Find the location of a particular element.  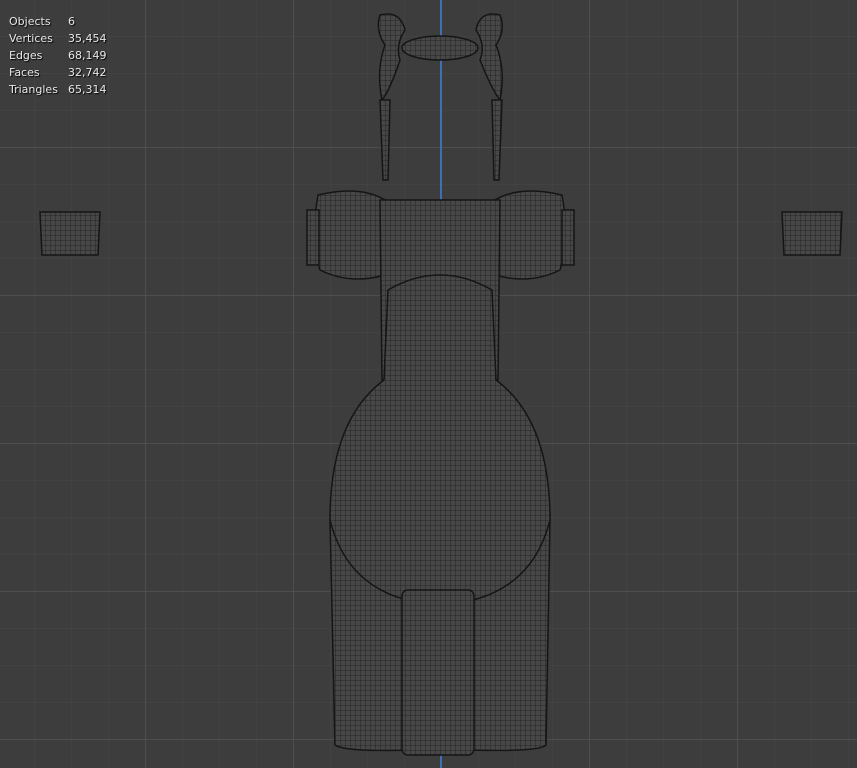

stat-triangles: Triangles 65,314 is located at coordinates (58, 89).